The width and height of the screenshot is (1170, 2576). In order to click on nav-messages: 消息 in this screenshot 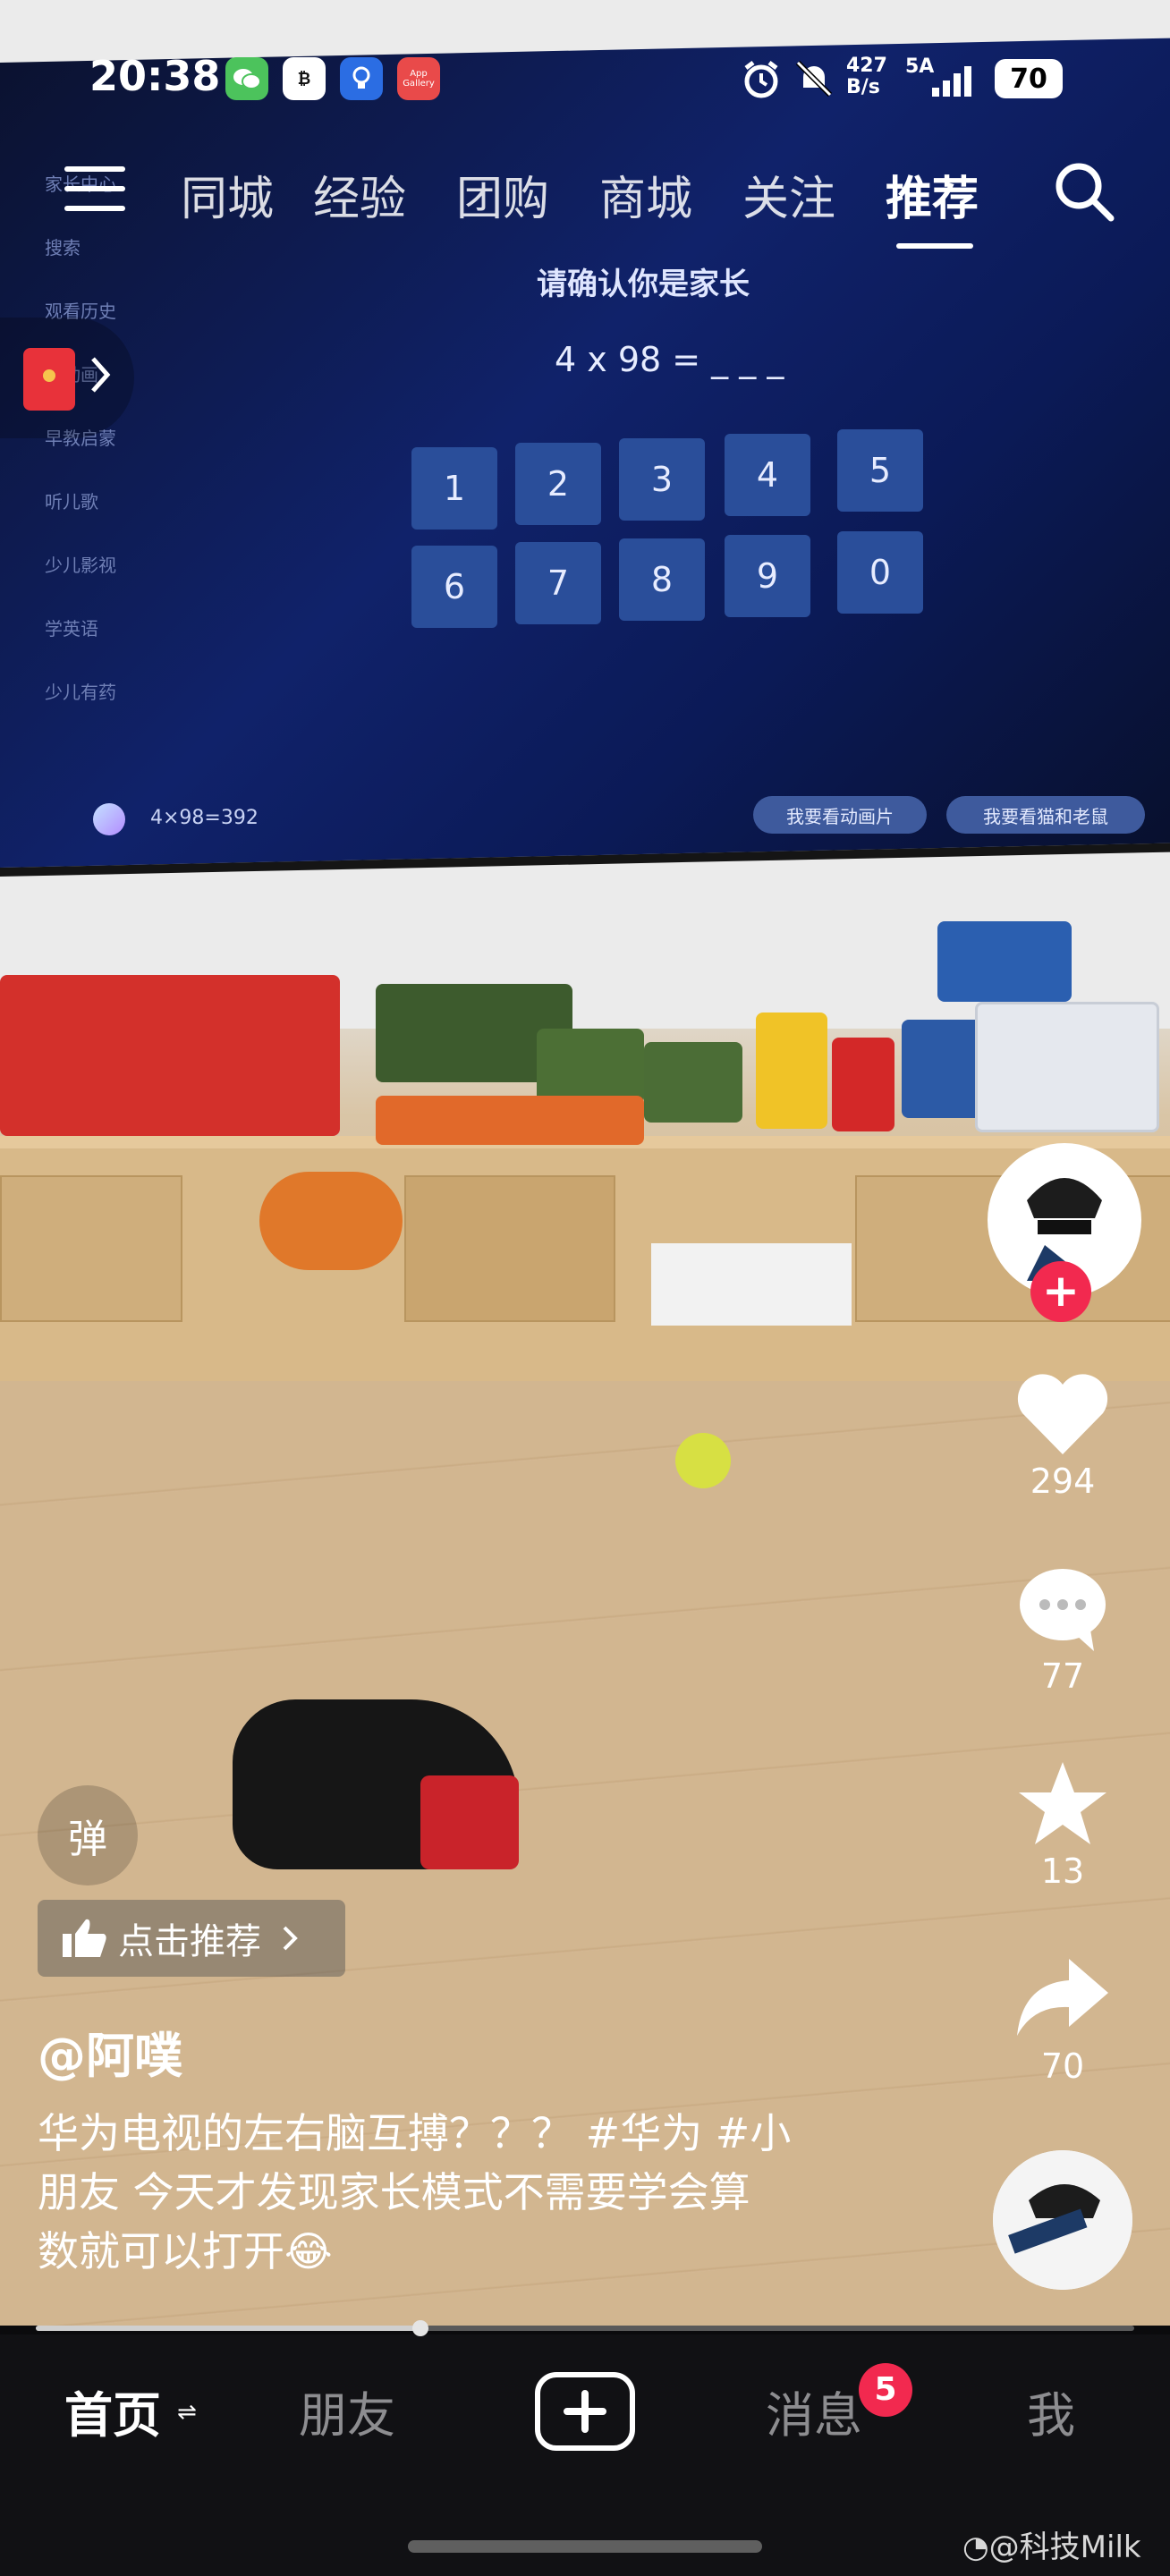, I will do `click(814, 2411)`.